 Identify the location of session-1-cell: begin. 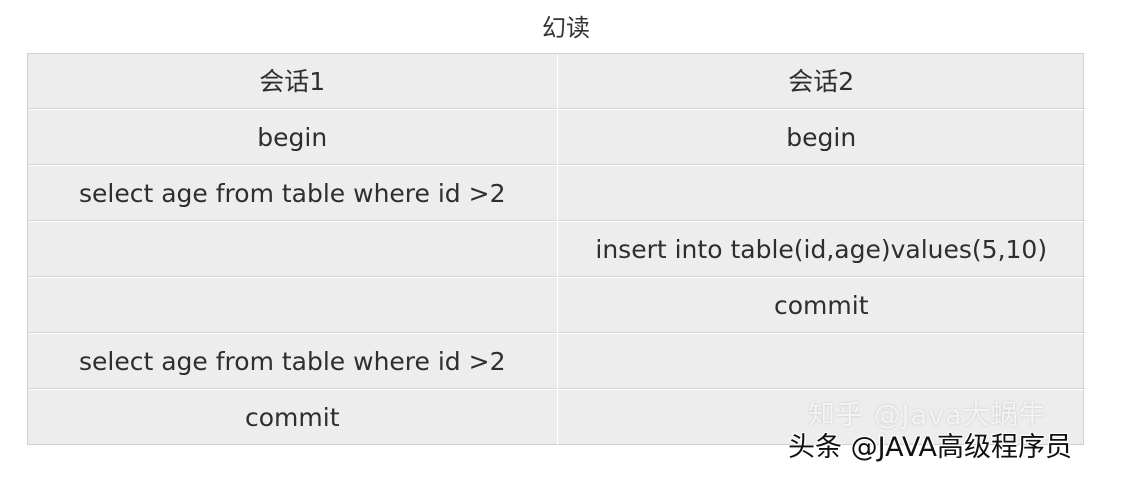
(293, 137).